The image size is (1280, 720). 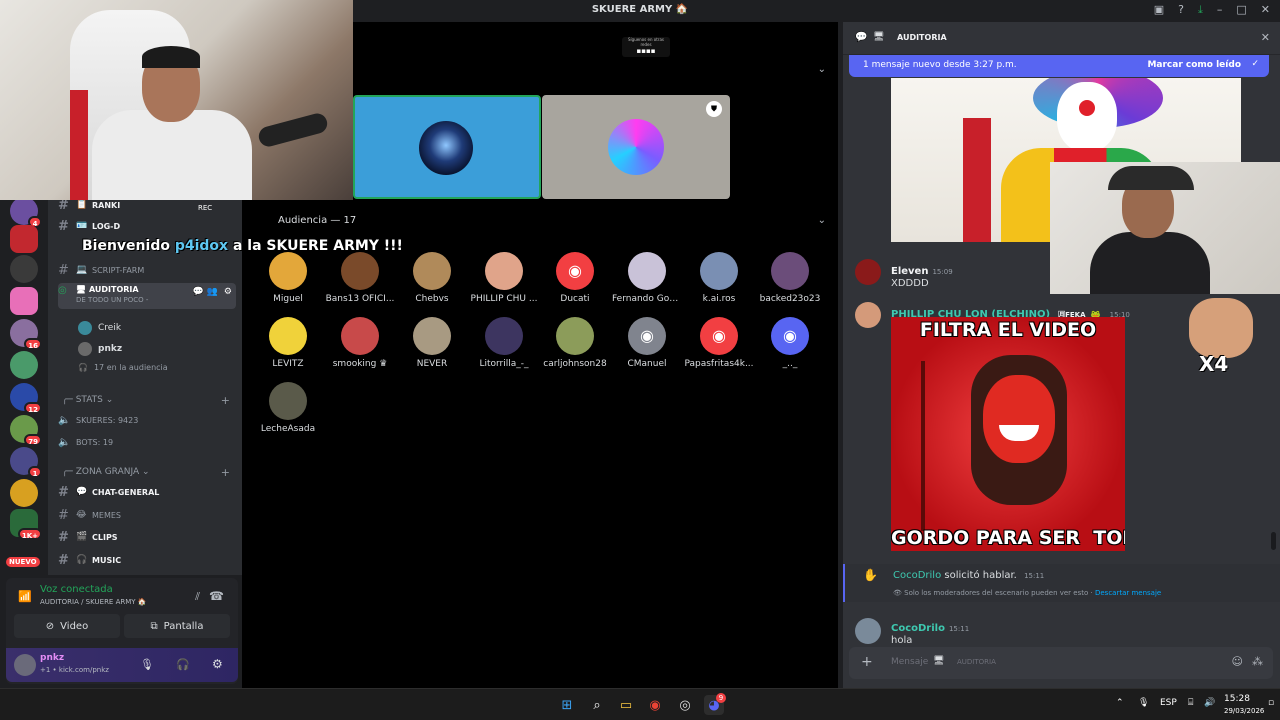 What do you see at coordinates (655, 705) in the screenshot?
I see `chrome-icon: ◉` at bounding box center [655, 705].